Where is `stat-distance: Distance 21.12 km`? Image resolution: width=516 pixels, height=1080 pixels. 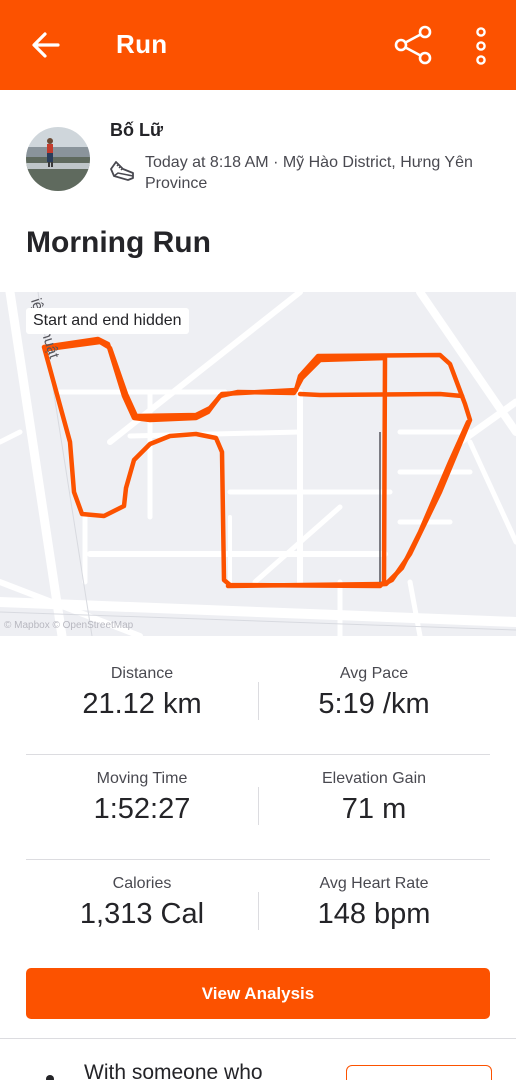 stat-distance: Distance 21.12 km is located at coordinates (142, 702).